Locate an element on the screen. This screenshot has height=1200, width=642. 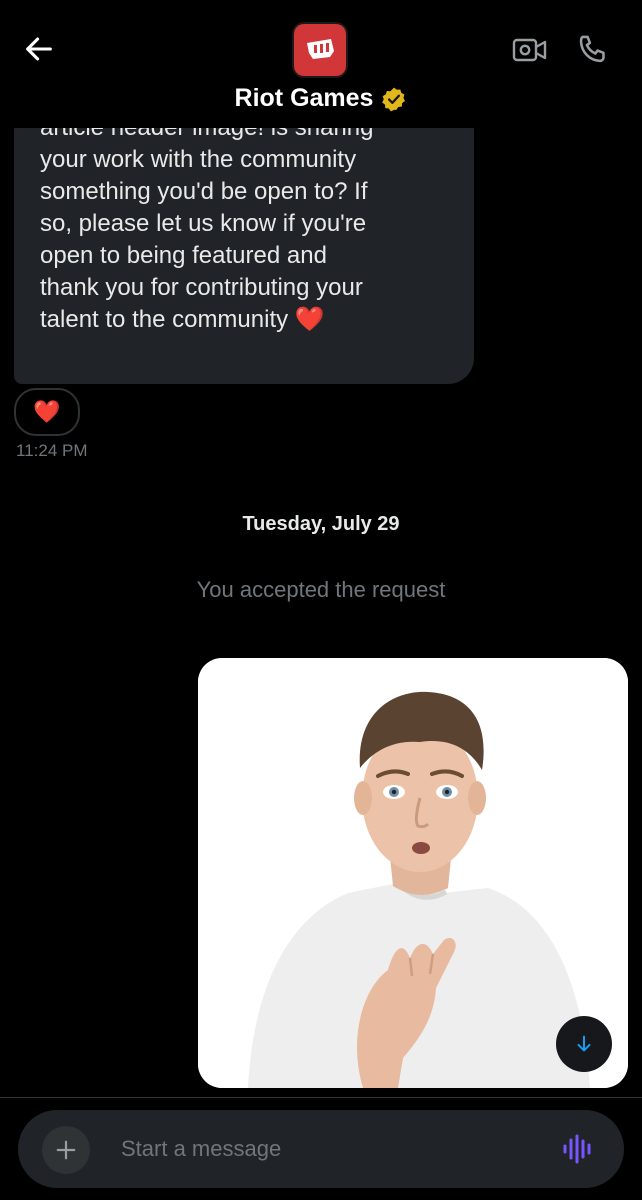
heart-reaction: ❤️ is located at coordinates (47, 412).